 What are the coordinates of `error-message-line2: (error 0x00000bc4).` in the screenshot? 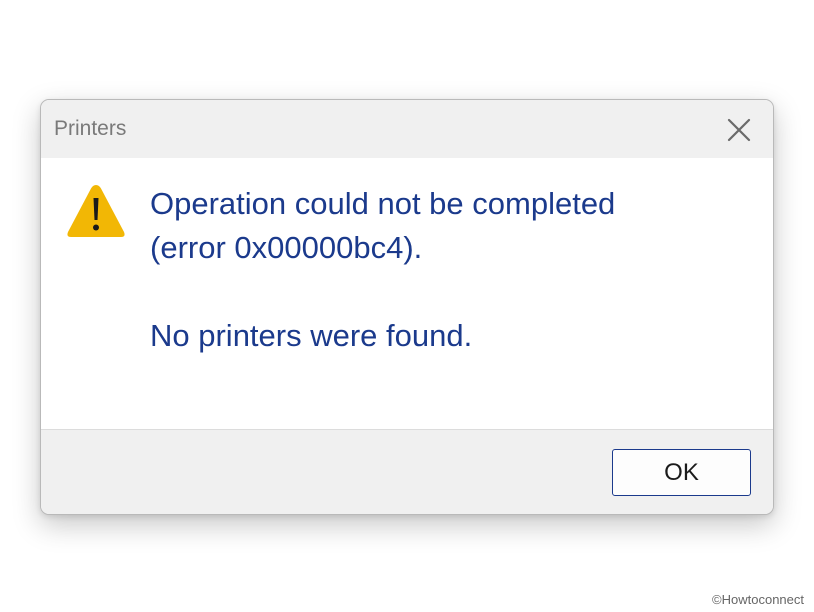 It's located at (286, 247).